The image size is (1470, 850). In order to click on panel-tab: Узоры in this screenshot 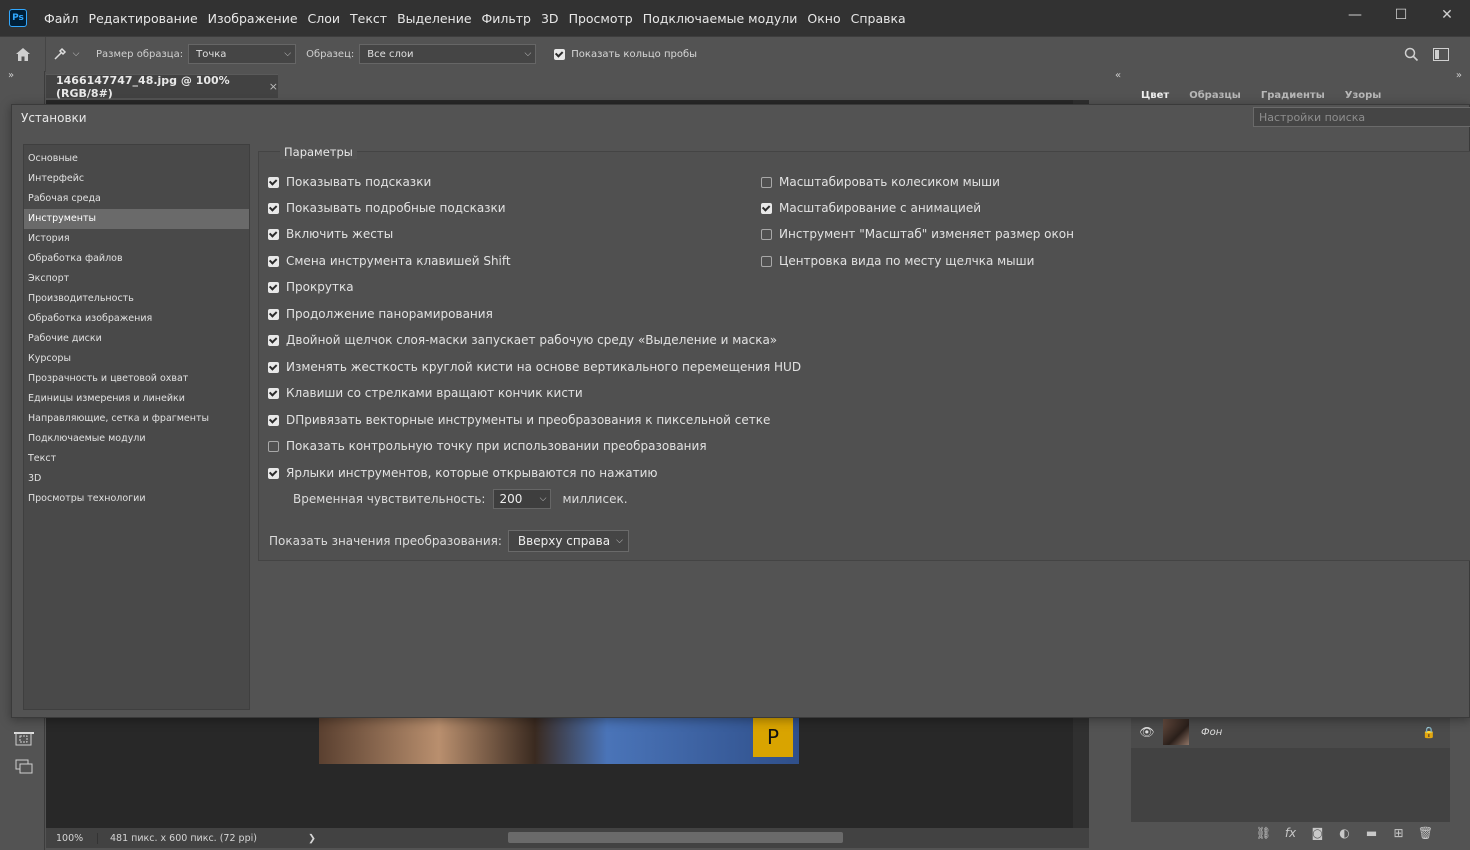, I will do `click(1363, 95)`.